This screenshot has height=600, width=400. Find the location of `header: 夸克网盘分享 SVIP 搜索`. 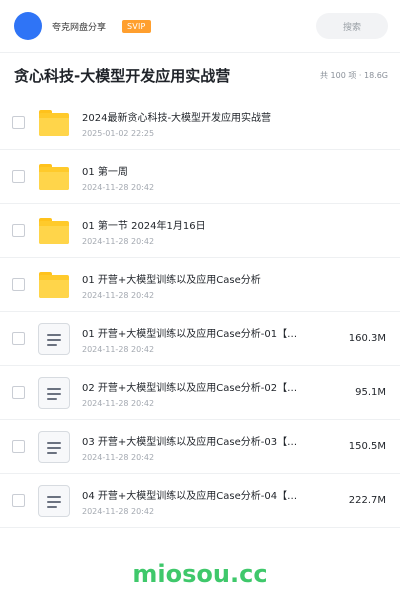

header: 夸克网盘分享 SVIP 搜索 is located at coordinates (200, 26).